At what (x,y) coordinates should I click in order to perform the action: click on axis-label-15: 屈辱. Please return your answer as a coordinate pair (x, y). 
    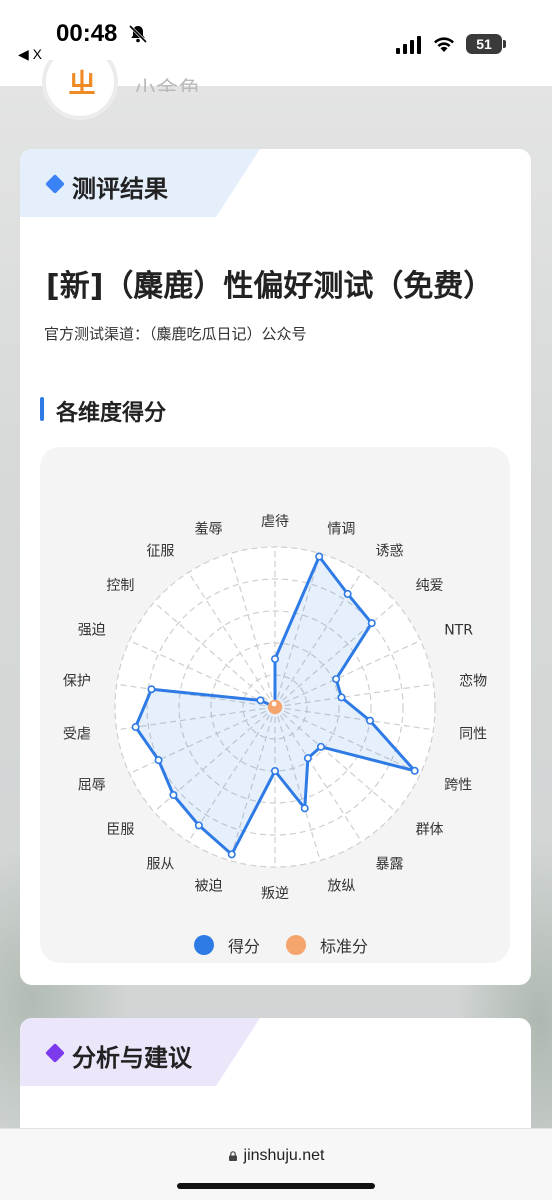
    Looking at the image, I should click on (92, 785).